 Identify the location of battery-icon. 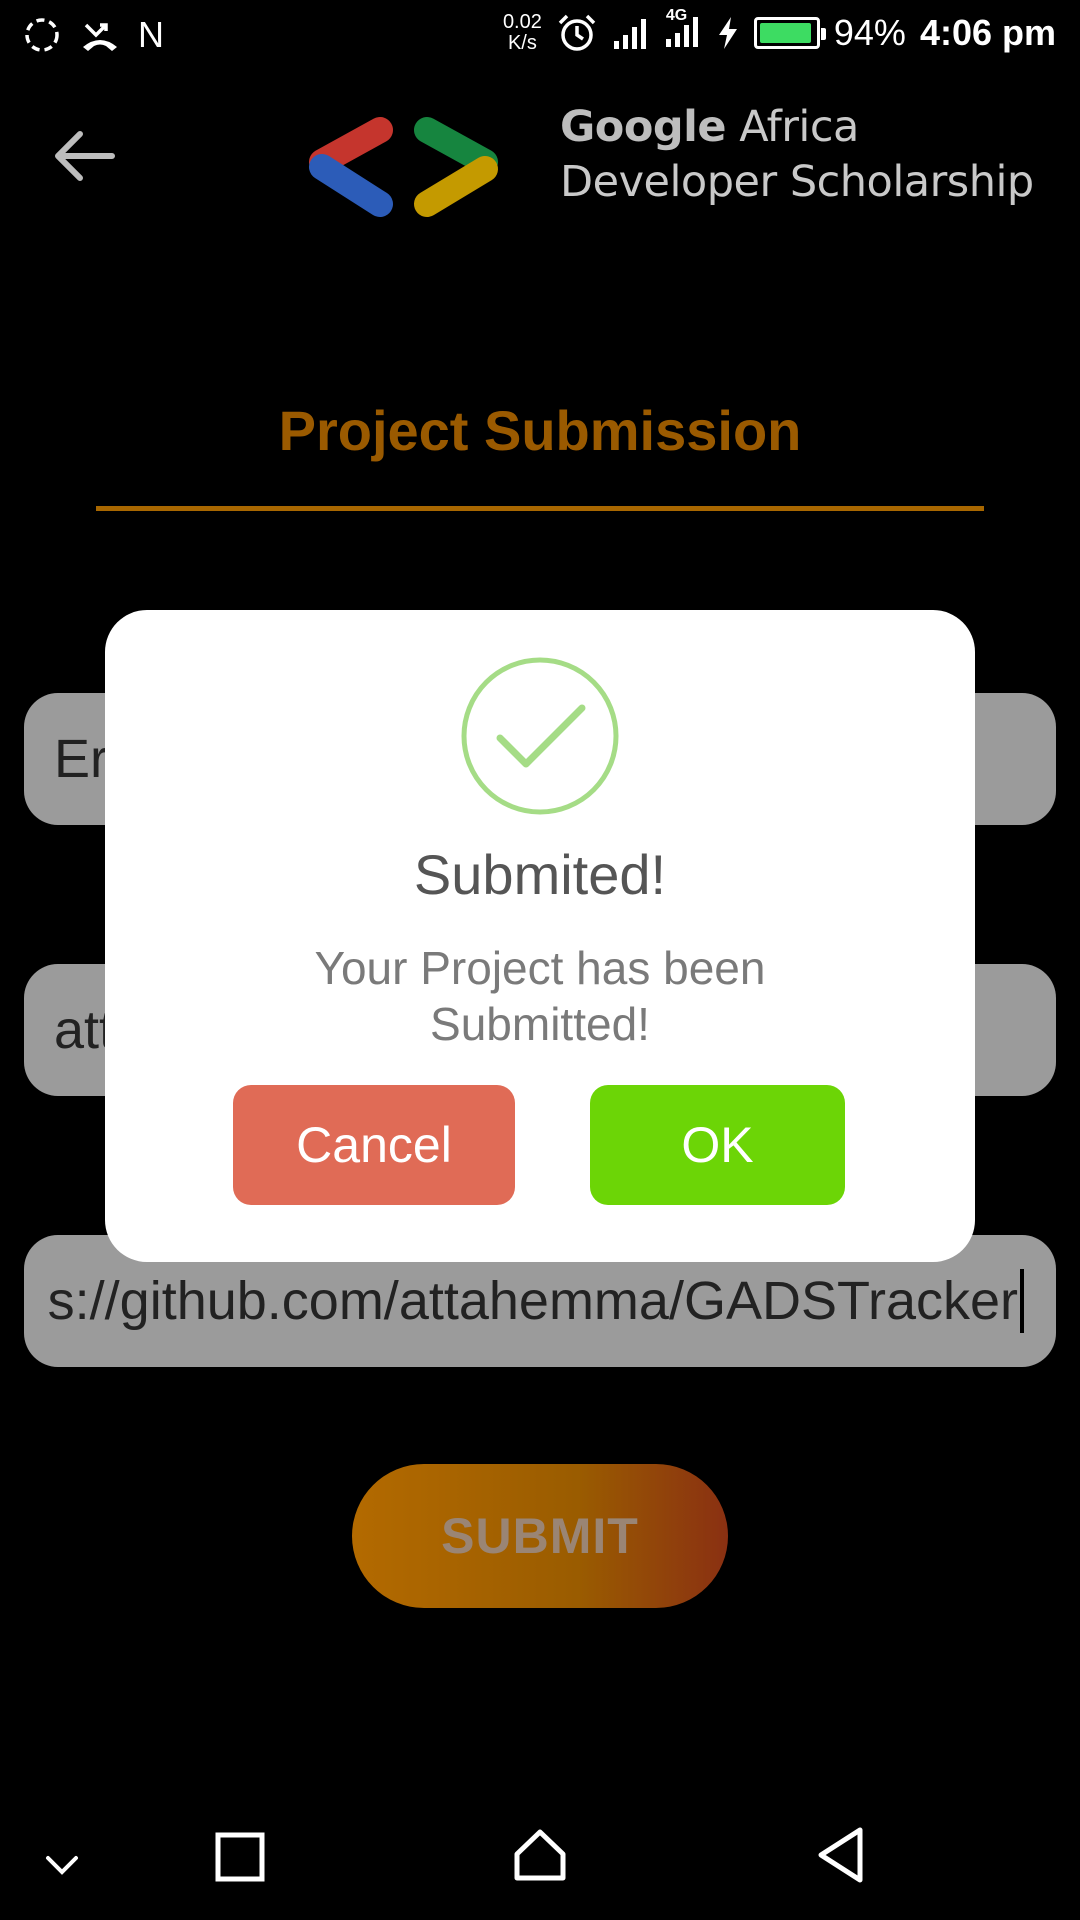
(789, 33).